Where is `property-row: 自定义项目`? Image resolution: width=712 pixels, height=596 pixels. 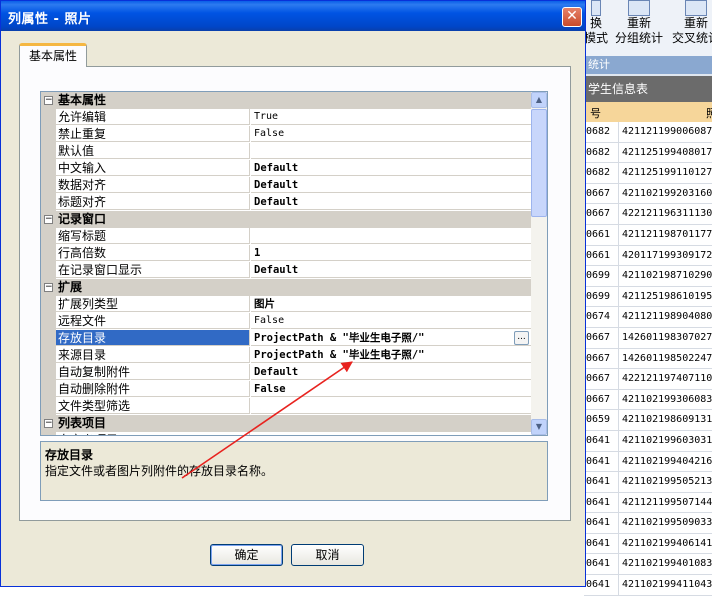 property-row: 自定义项目 is located at coordinates (286, 433).